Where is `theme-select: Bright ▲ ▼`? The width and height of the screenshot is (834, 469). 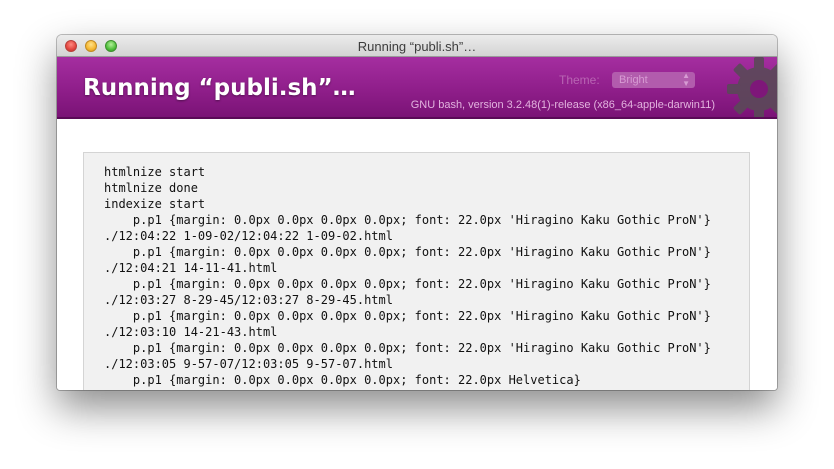 theme-select: Bright ▲ ▼ is located at coordinates (653, 80).